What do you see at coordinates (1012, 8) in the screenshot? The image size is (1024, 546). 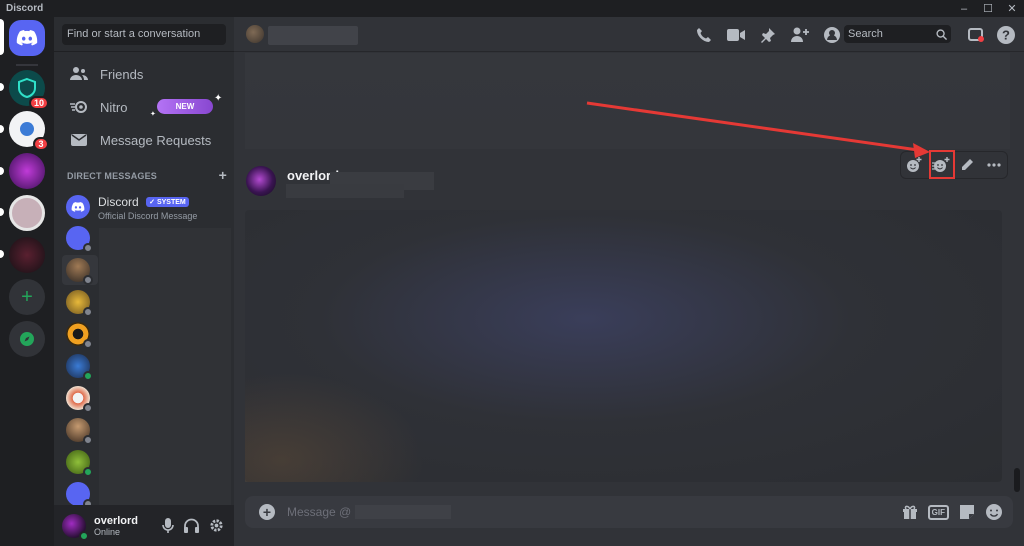 I see `close-button: ✕` at bounding box center [1012, 8].